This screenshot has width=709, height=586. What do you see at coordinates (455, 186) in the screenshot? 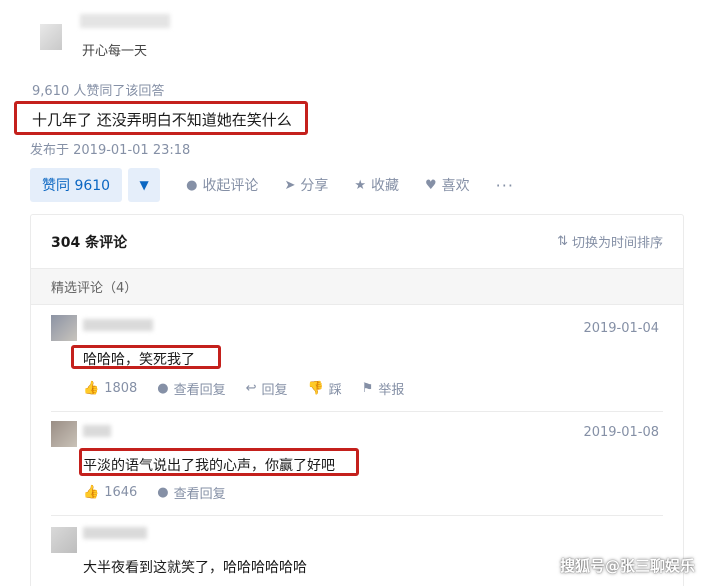
I see `like-label: 喜欢` at bounding box center [455, 186].